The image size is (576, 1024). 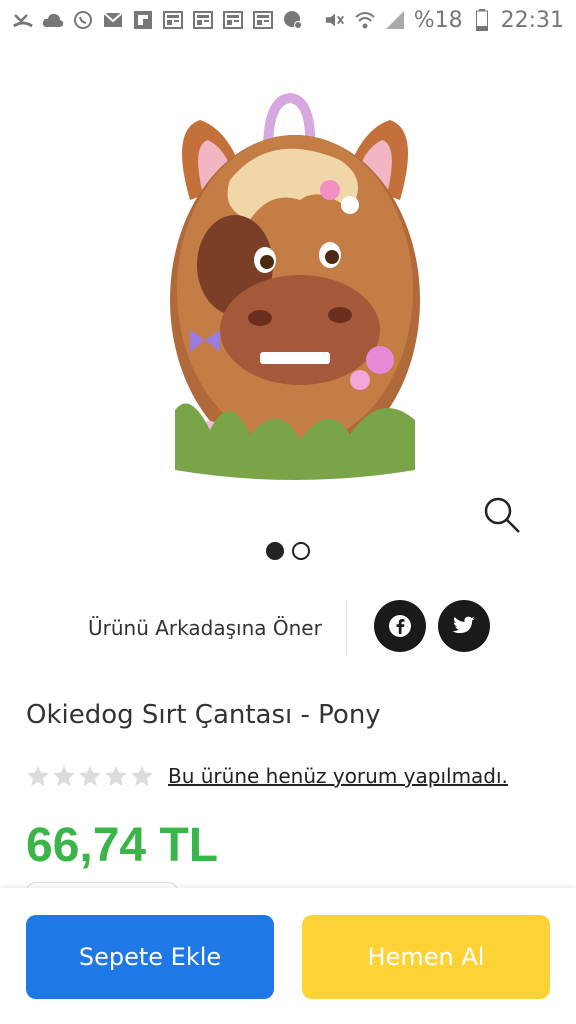 I want to click on status-bar: %18 22:31, so click(x=288, y=20).